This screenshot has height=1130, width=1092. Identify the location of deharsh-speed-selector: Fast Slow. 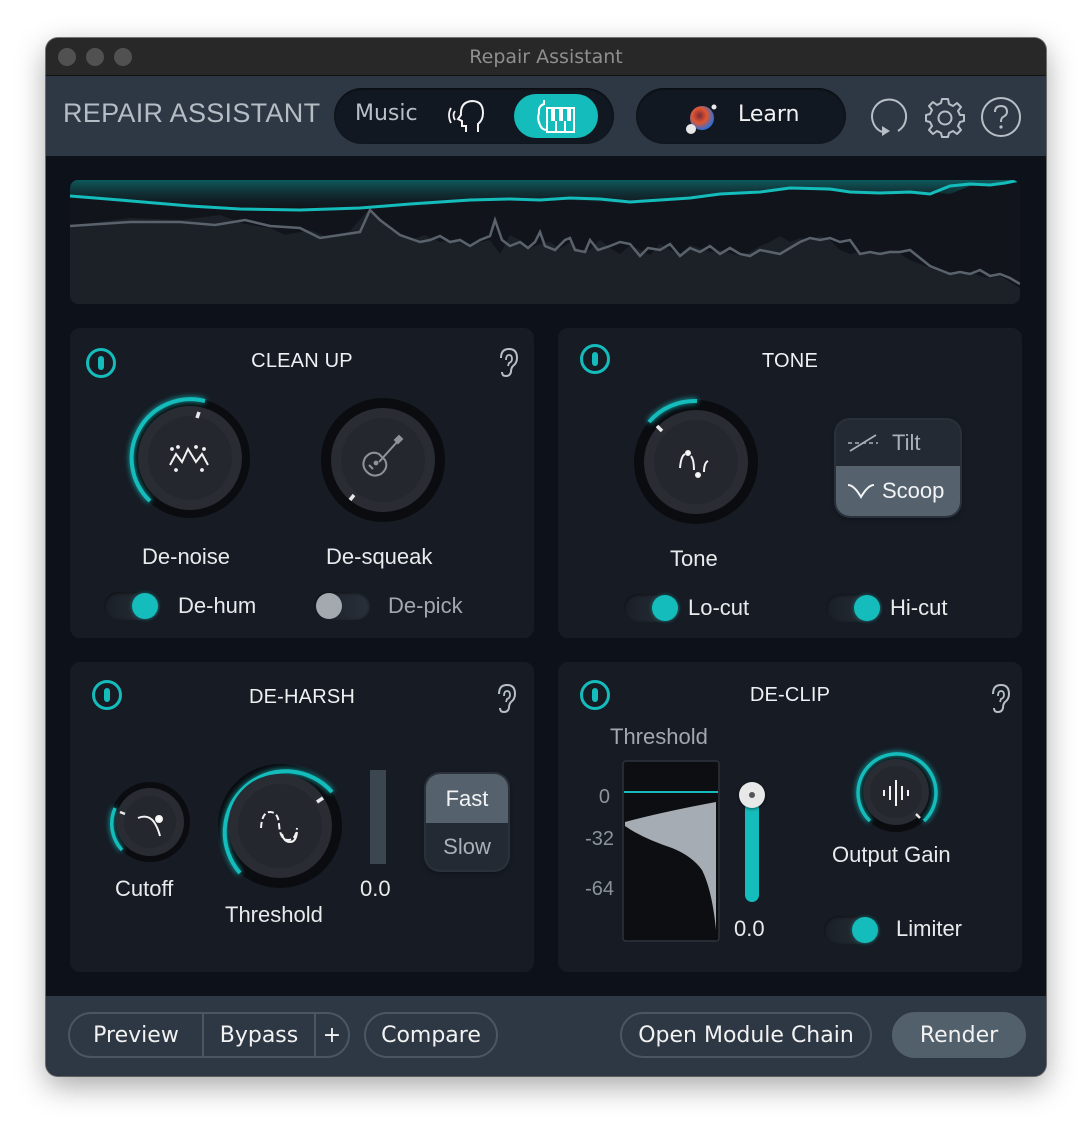
(467, 822).